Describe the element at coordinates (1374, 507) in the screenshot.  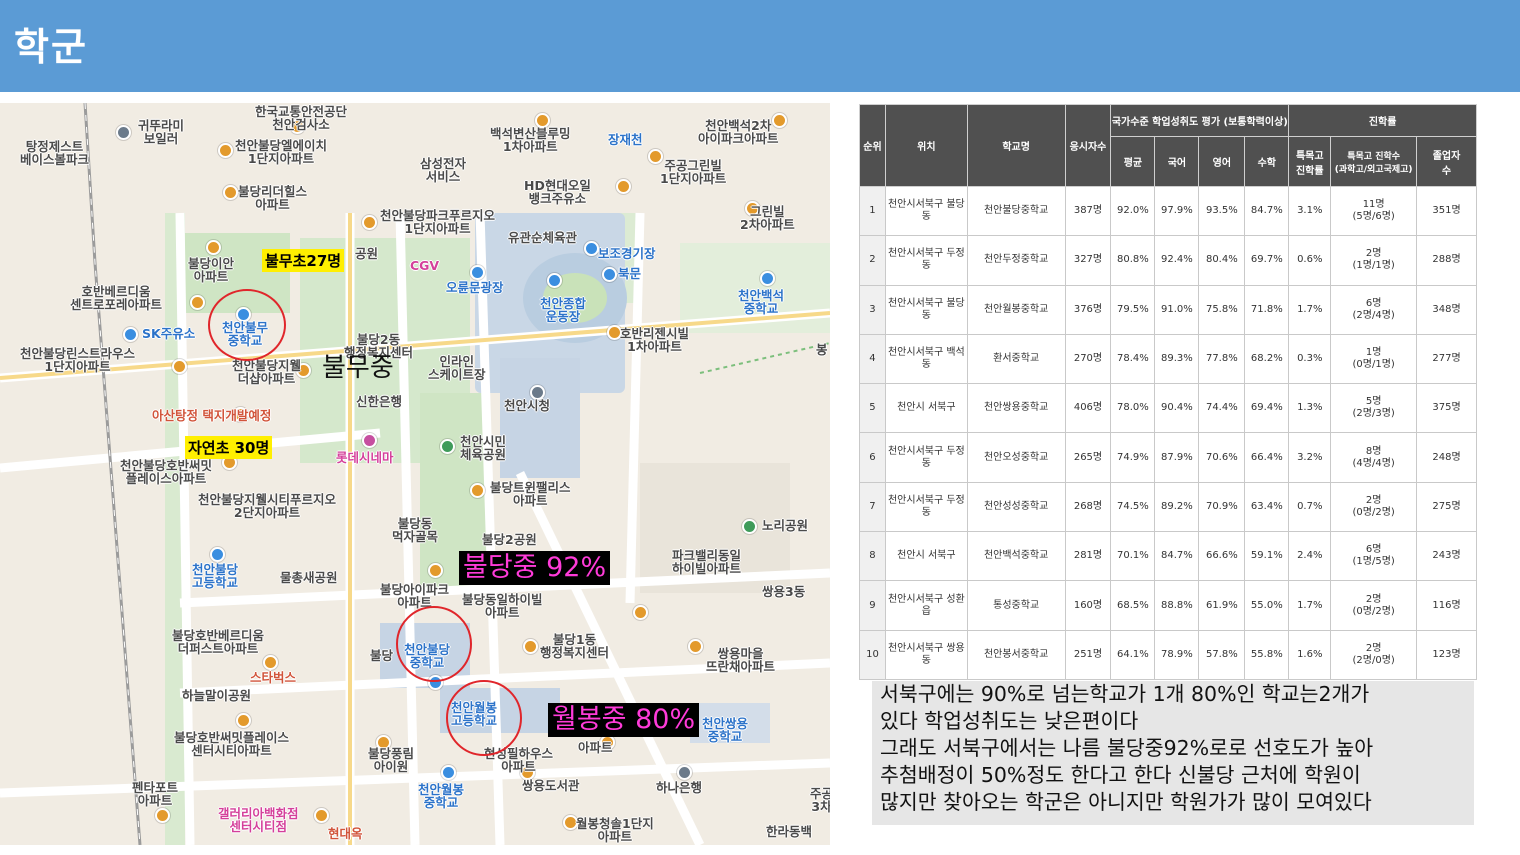
I see `table-cell-special-count: 2명 (0명/2명)` at that location.